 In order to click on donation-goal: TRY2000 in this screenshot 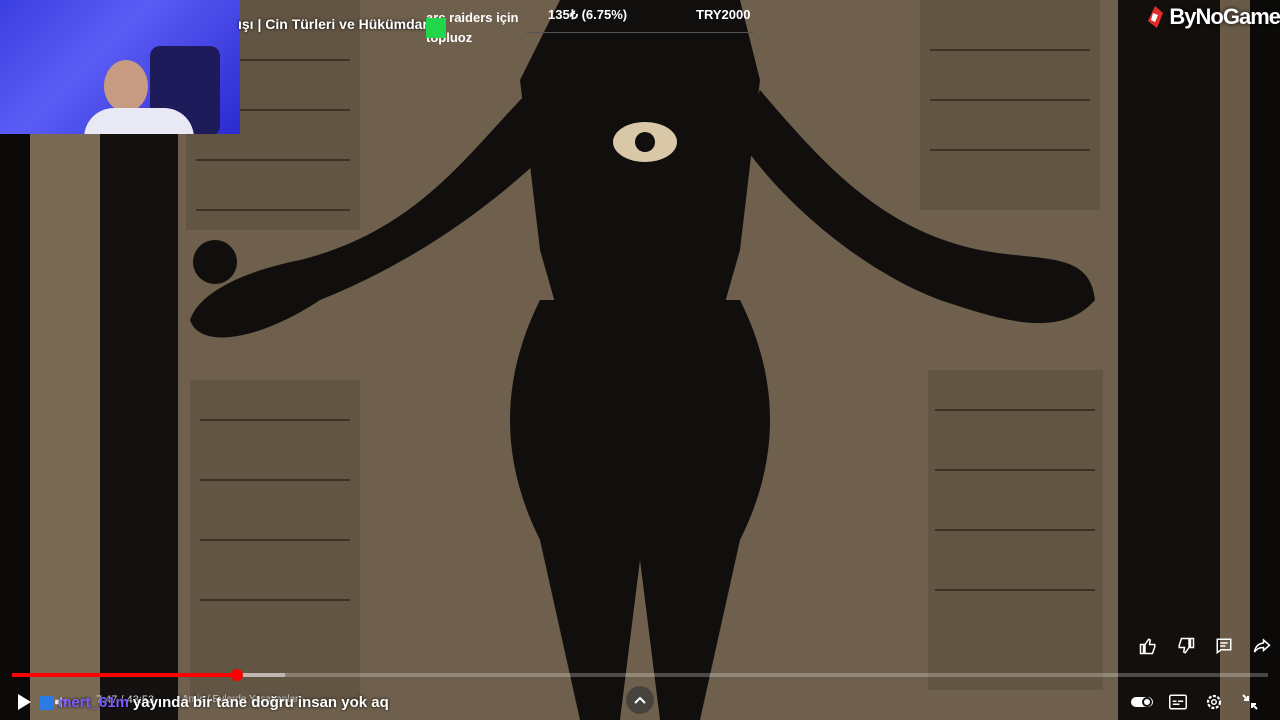, I will do `click(723, 14)`.